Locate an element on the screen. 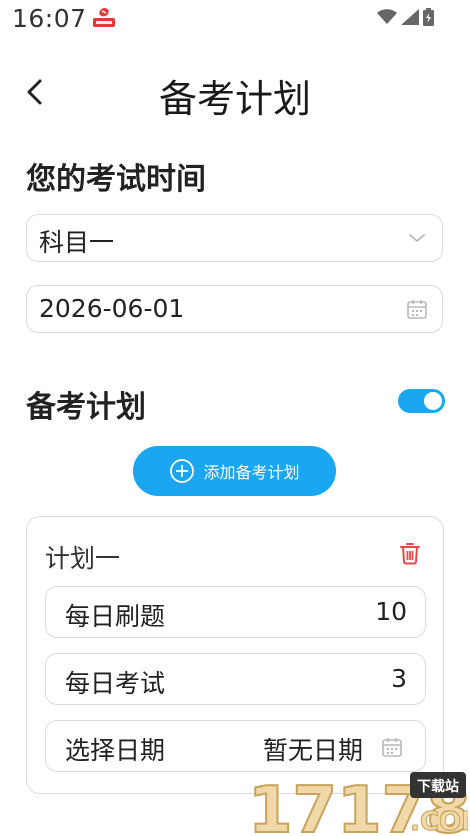  exam-time-section-title: 您的考试时间 is located at coordinates (116, 179).